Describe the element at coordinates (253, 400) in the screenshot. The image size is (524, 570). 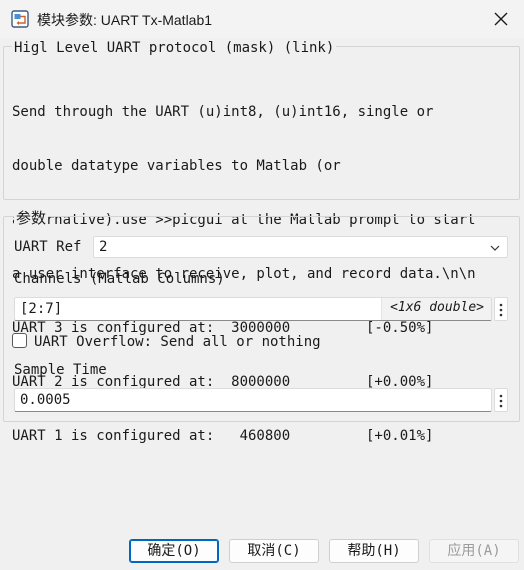
I see `sample-time-field: 0.0005` at that location.